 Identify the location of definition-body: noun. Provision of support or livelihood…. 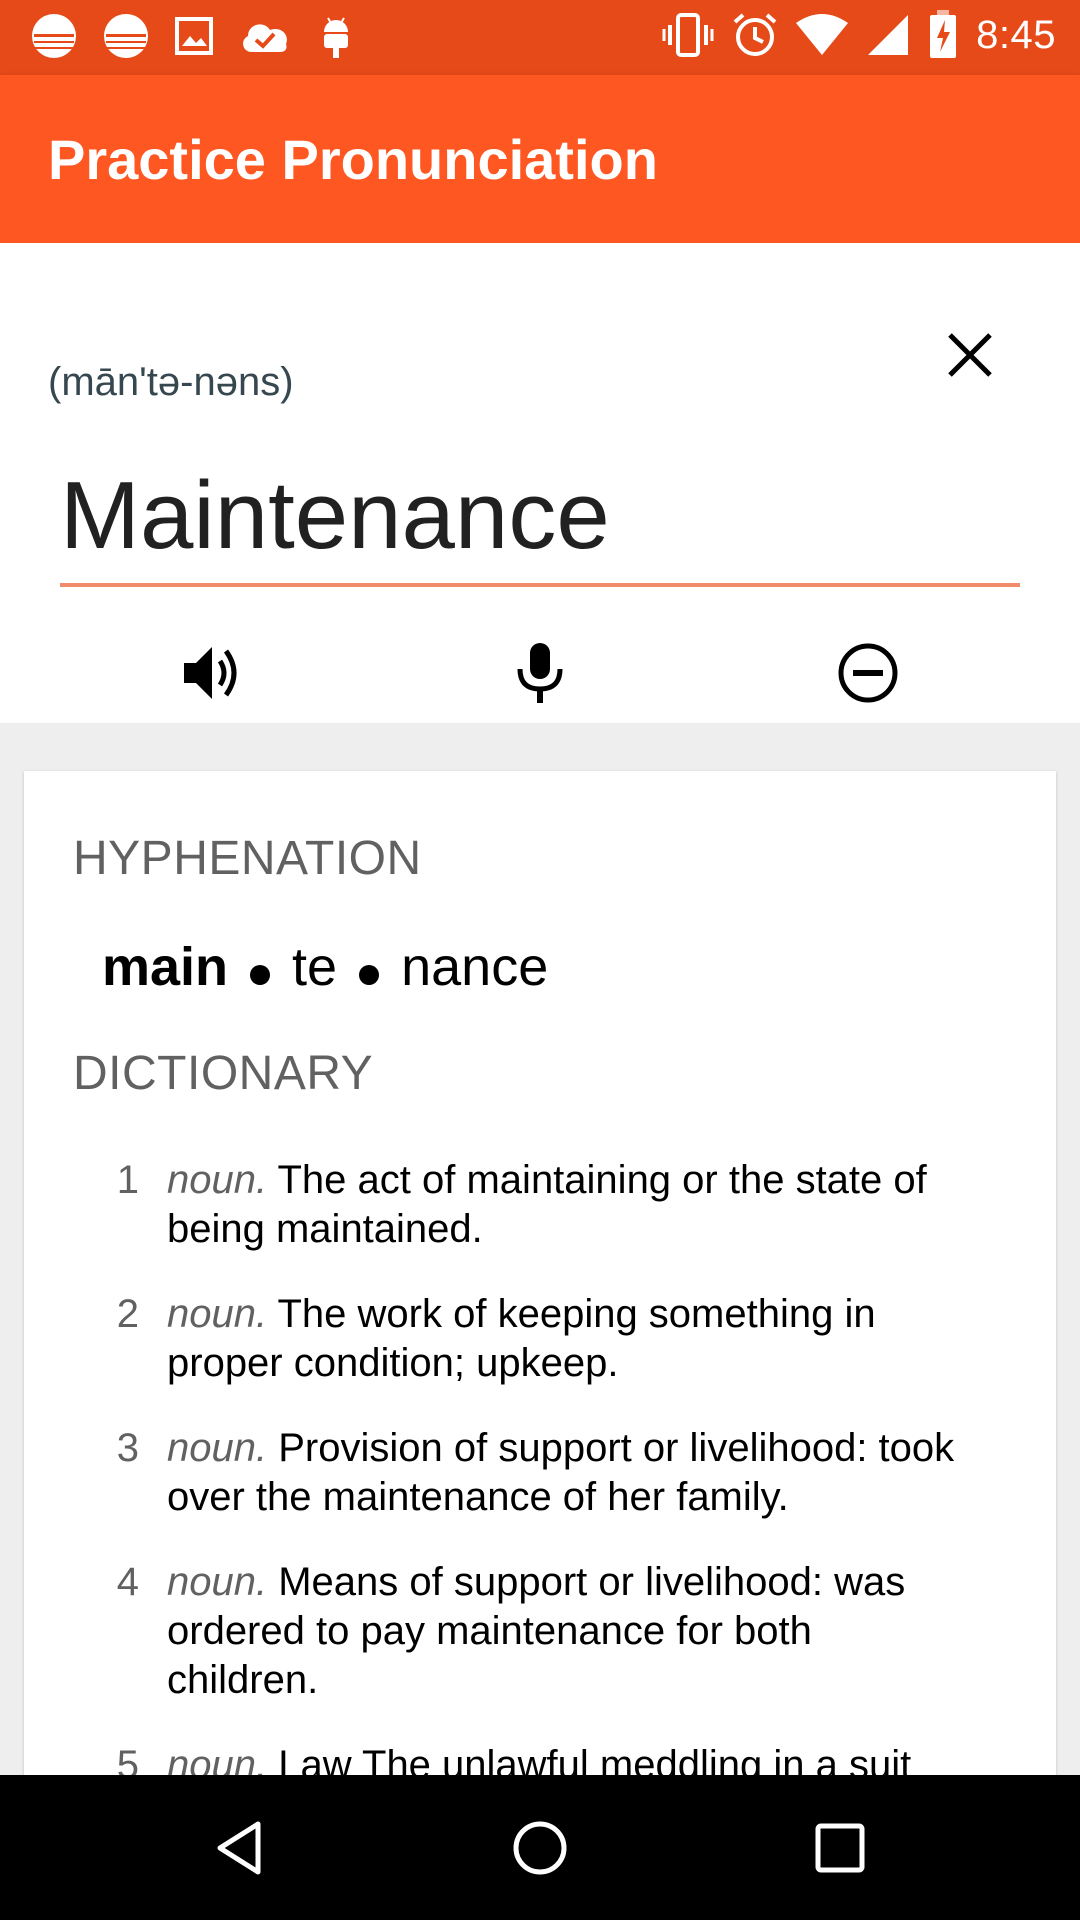
(567, 1473).